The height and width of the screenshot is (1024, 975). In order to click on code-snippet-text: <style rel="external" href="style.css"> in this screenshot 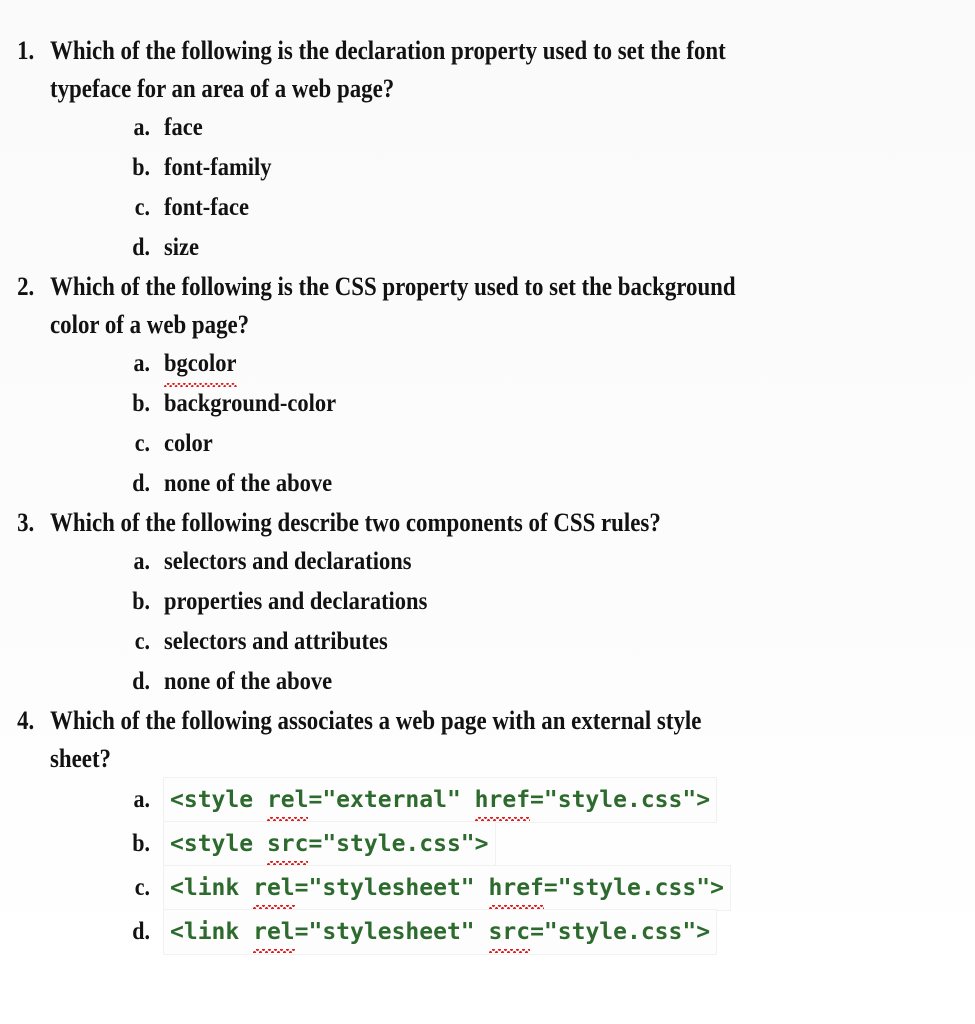, I will do `click(440, 802)`.